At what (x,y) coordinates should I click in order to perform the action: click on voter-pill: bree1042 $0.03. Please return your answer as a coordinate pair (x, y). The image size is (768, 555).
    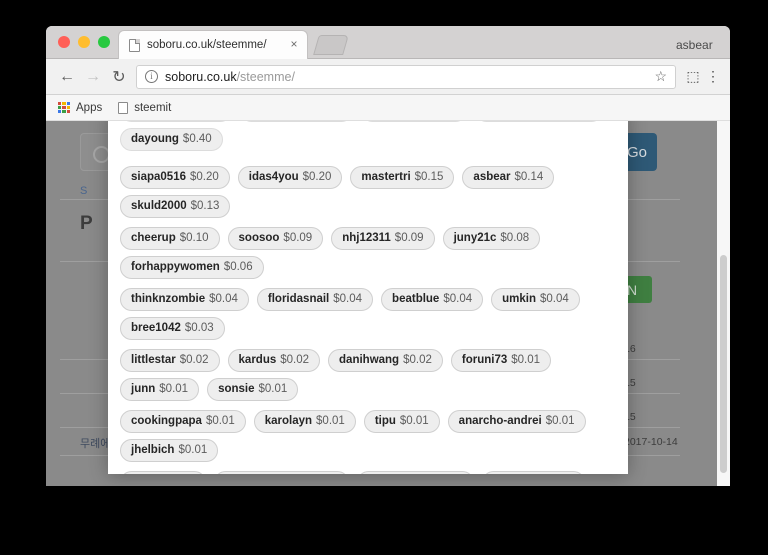
    Looking at the image, I should click on (172, 328).